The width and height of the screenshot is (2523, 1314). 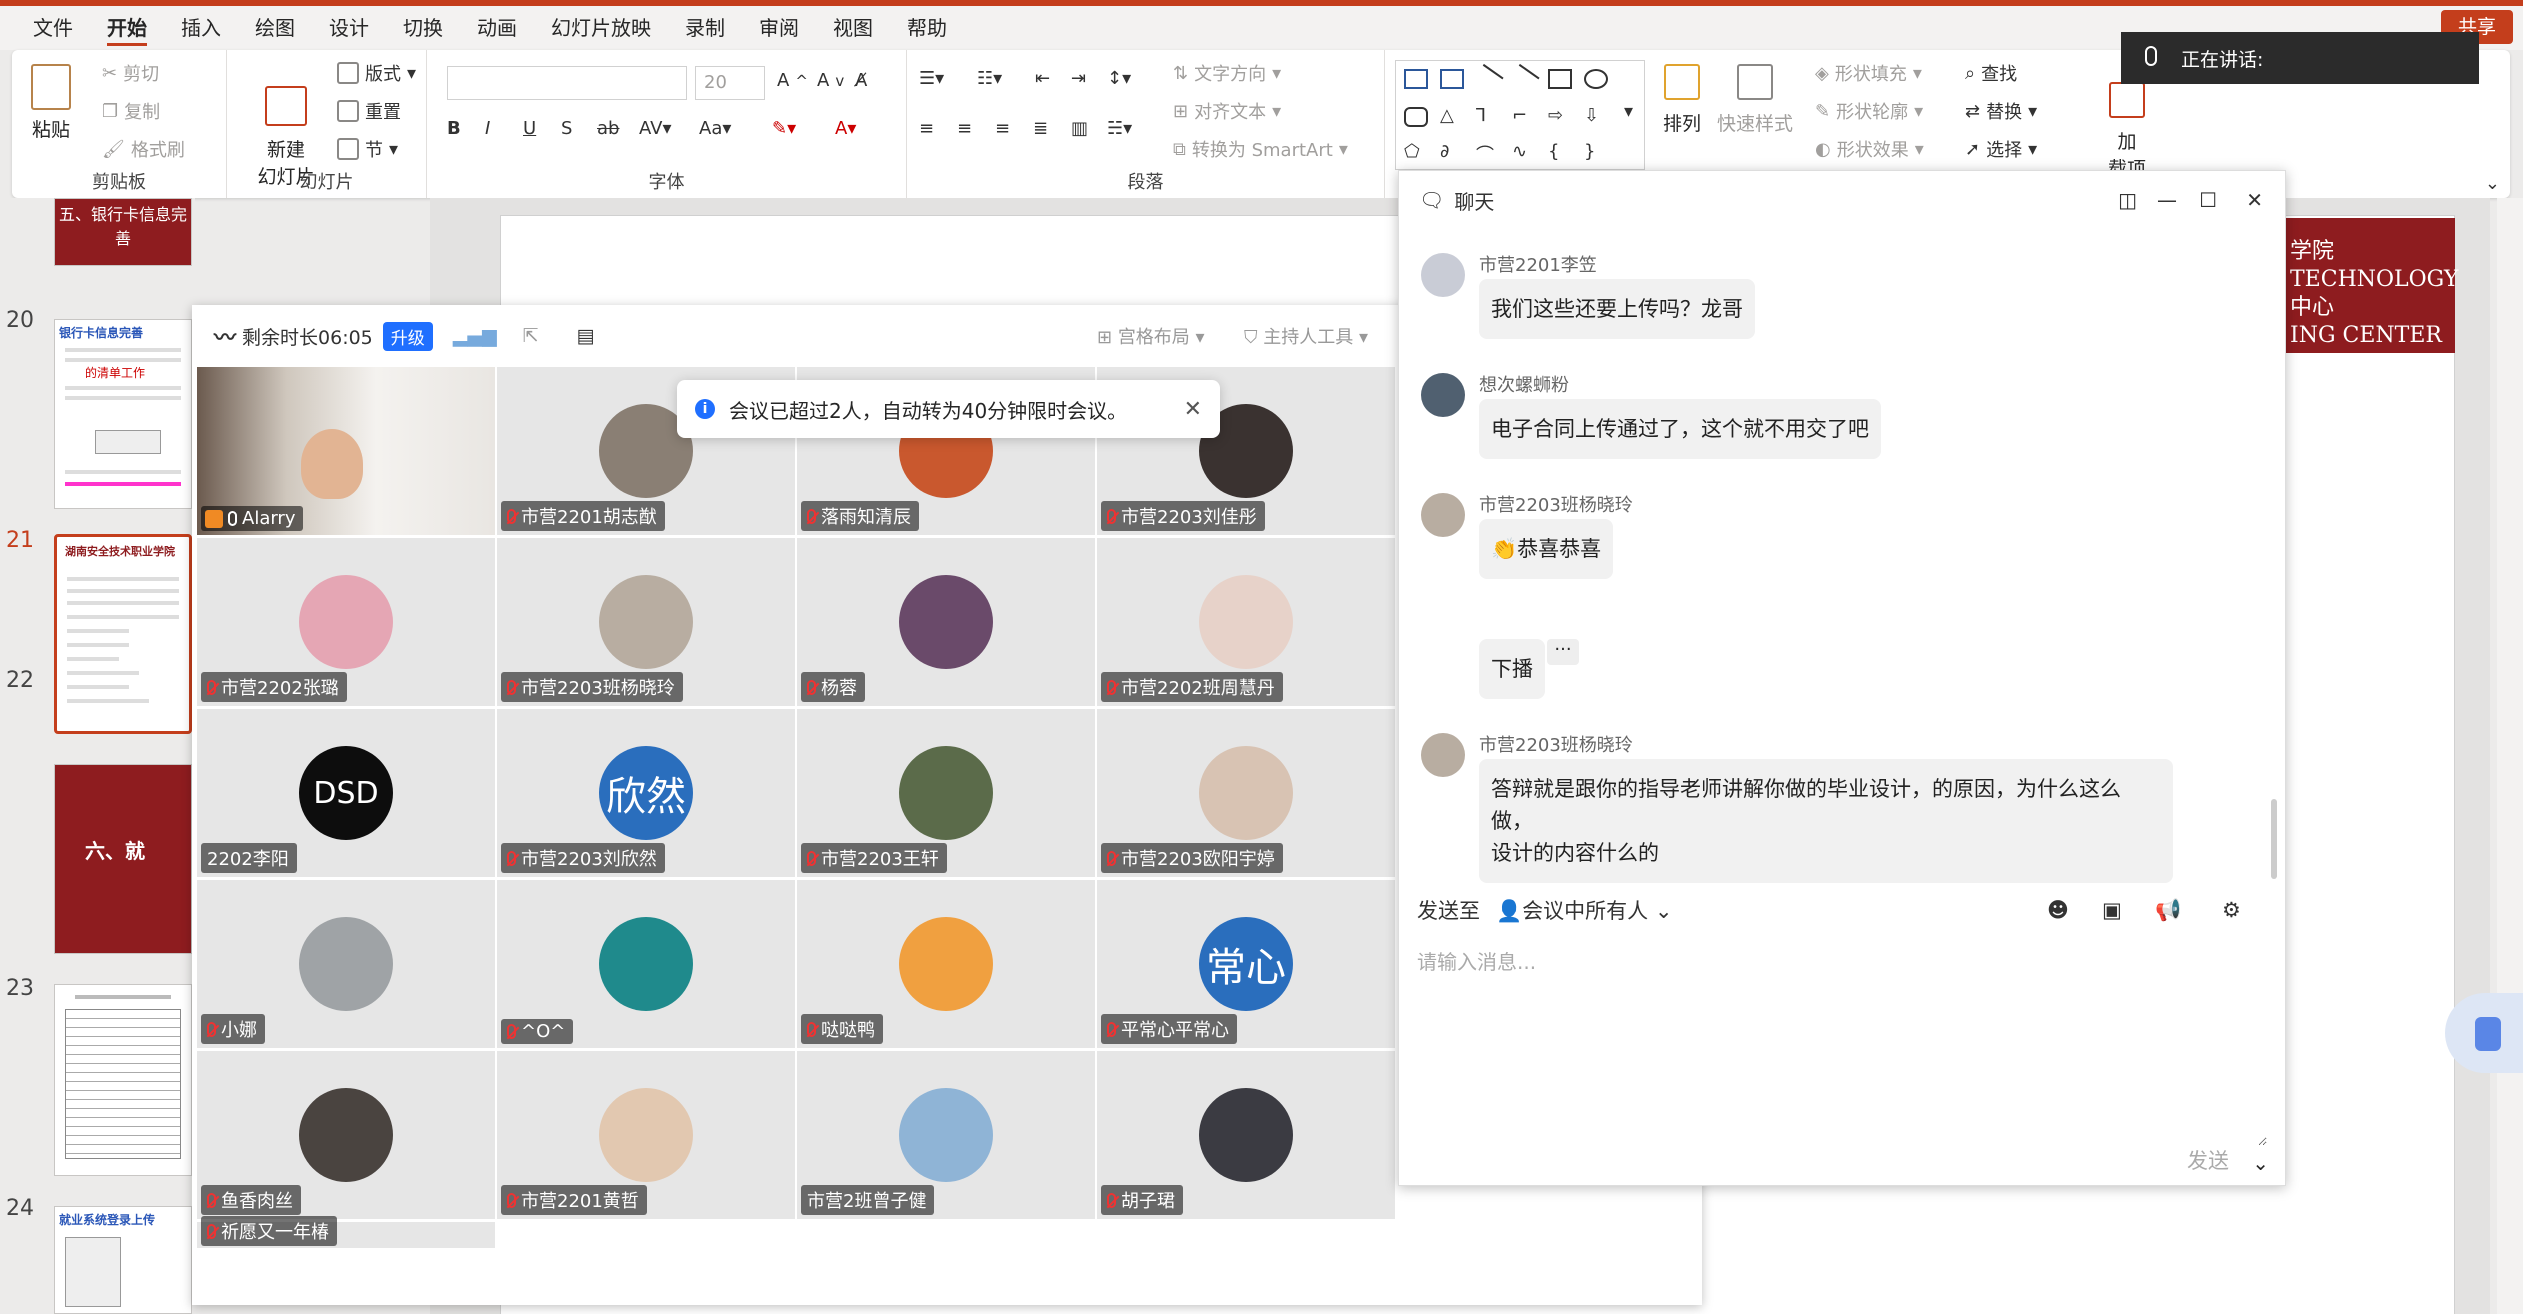 What do you see at coordinates (127, 28) in the screenshot?
I see `tab-home: 开始` at bounding box center [127, 28].